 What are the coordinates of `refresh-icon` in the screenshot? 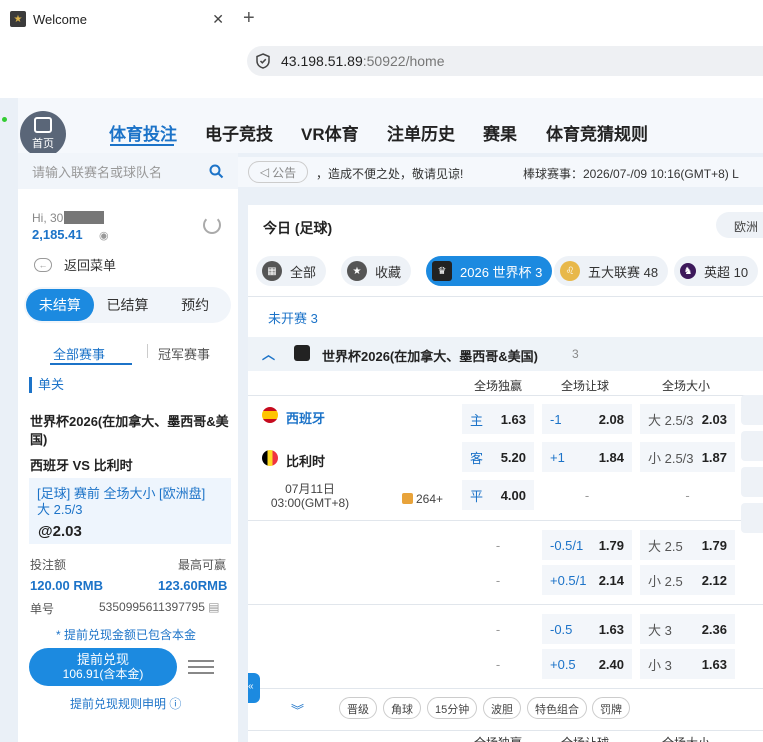 It's located at (212, 225).